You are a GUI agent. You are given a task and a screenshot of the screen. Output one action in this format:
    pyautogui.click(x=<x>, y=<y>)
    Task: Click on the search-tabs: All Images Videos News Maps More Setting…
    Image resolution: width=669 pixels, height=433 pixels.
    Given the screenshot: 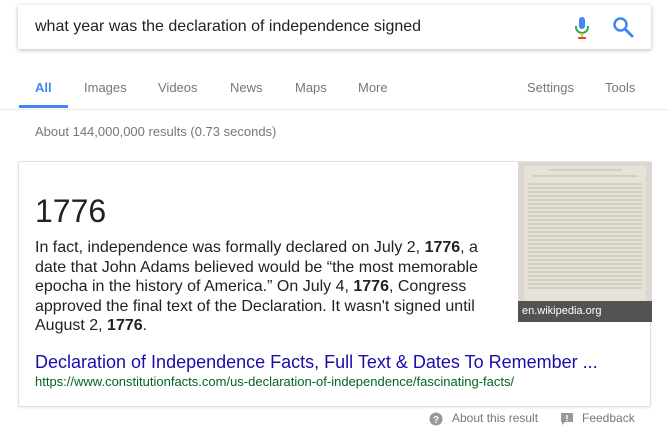 What is the action you would take?
    pyautogui.click(x=334, y=90)
    